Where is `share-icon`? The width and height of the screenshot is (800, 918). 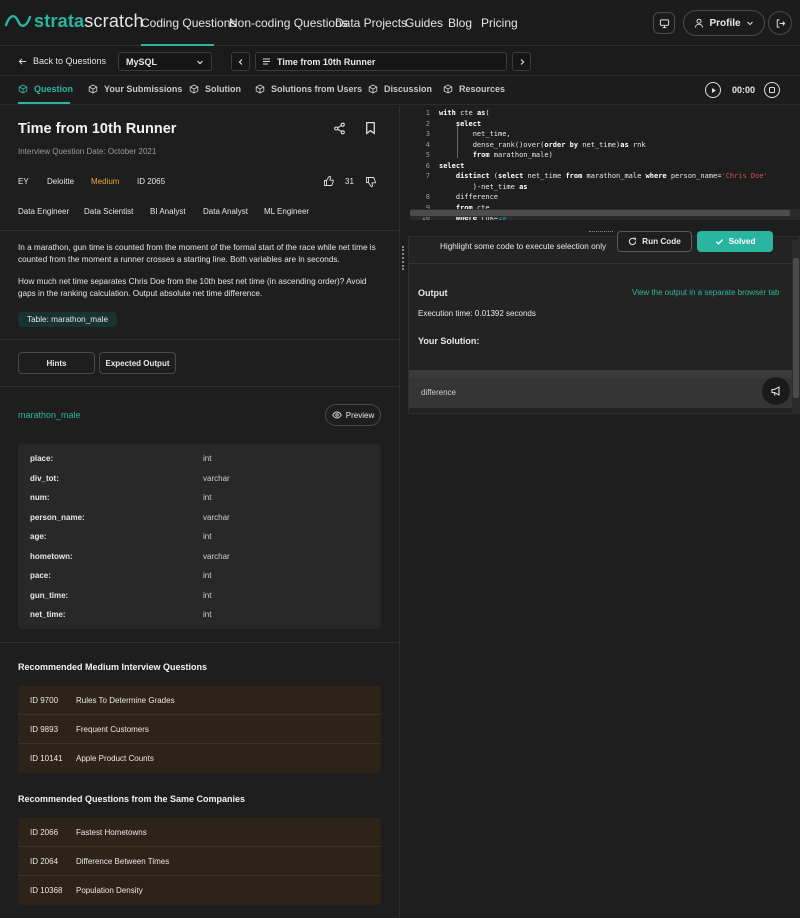 share-icon is located at coordinates (339, 128).